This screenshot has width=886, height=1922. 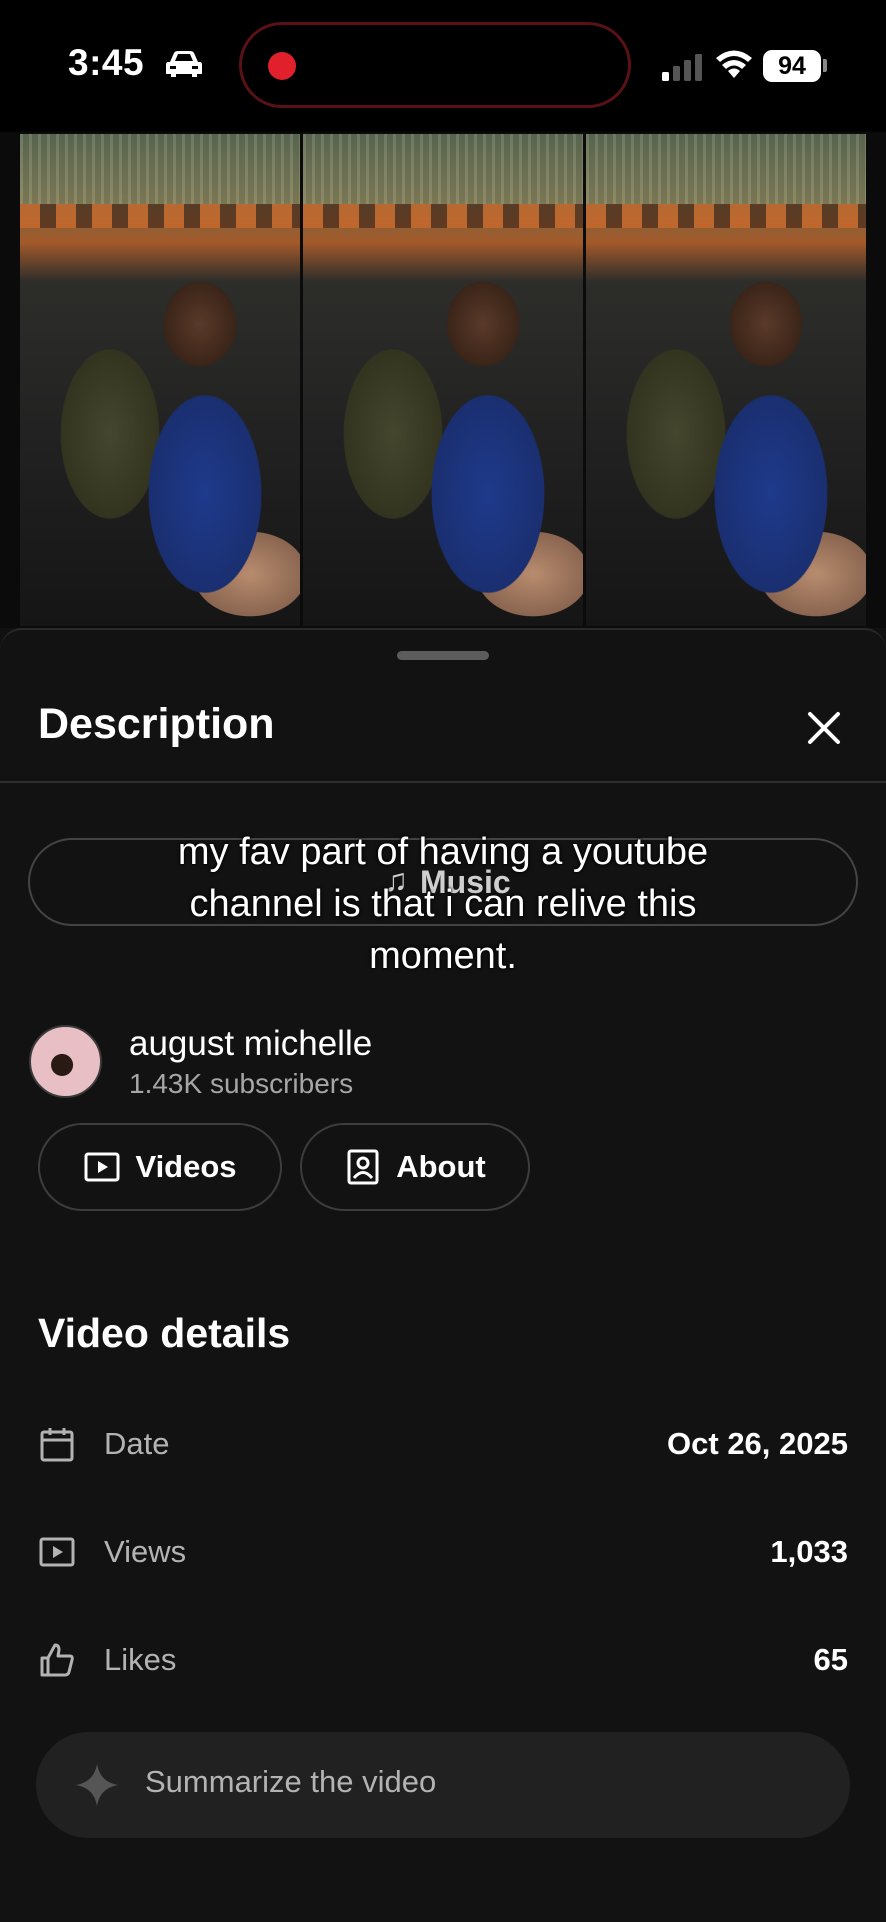 What do you see at coordinates (65, 1061) in the screenshot?
I see `channel-avatar` at bounding box center [65, 1061].